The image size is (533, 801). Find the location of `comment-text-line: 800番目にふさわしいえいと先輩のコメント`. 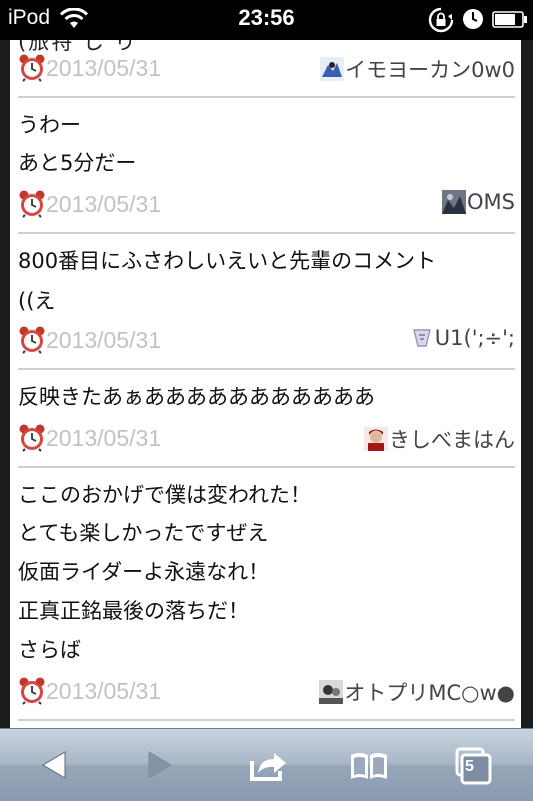

comment-text-line: 800番目にふさわしいえいと先輩のコメント is located at coordinates (227, 261).